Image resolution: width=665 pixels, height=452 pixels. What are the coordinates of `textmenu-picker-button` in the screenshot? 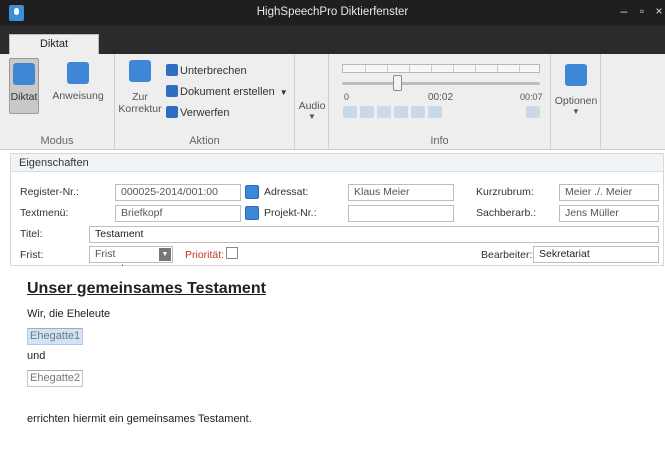 It's located at (252, 213).